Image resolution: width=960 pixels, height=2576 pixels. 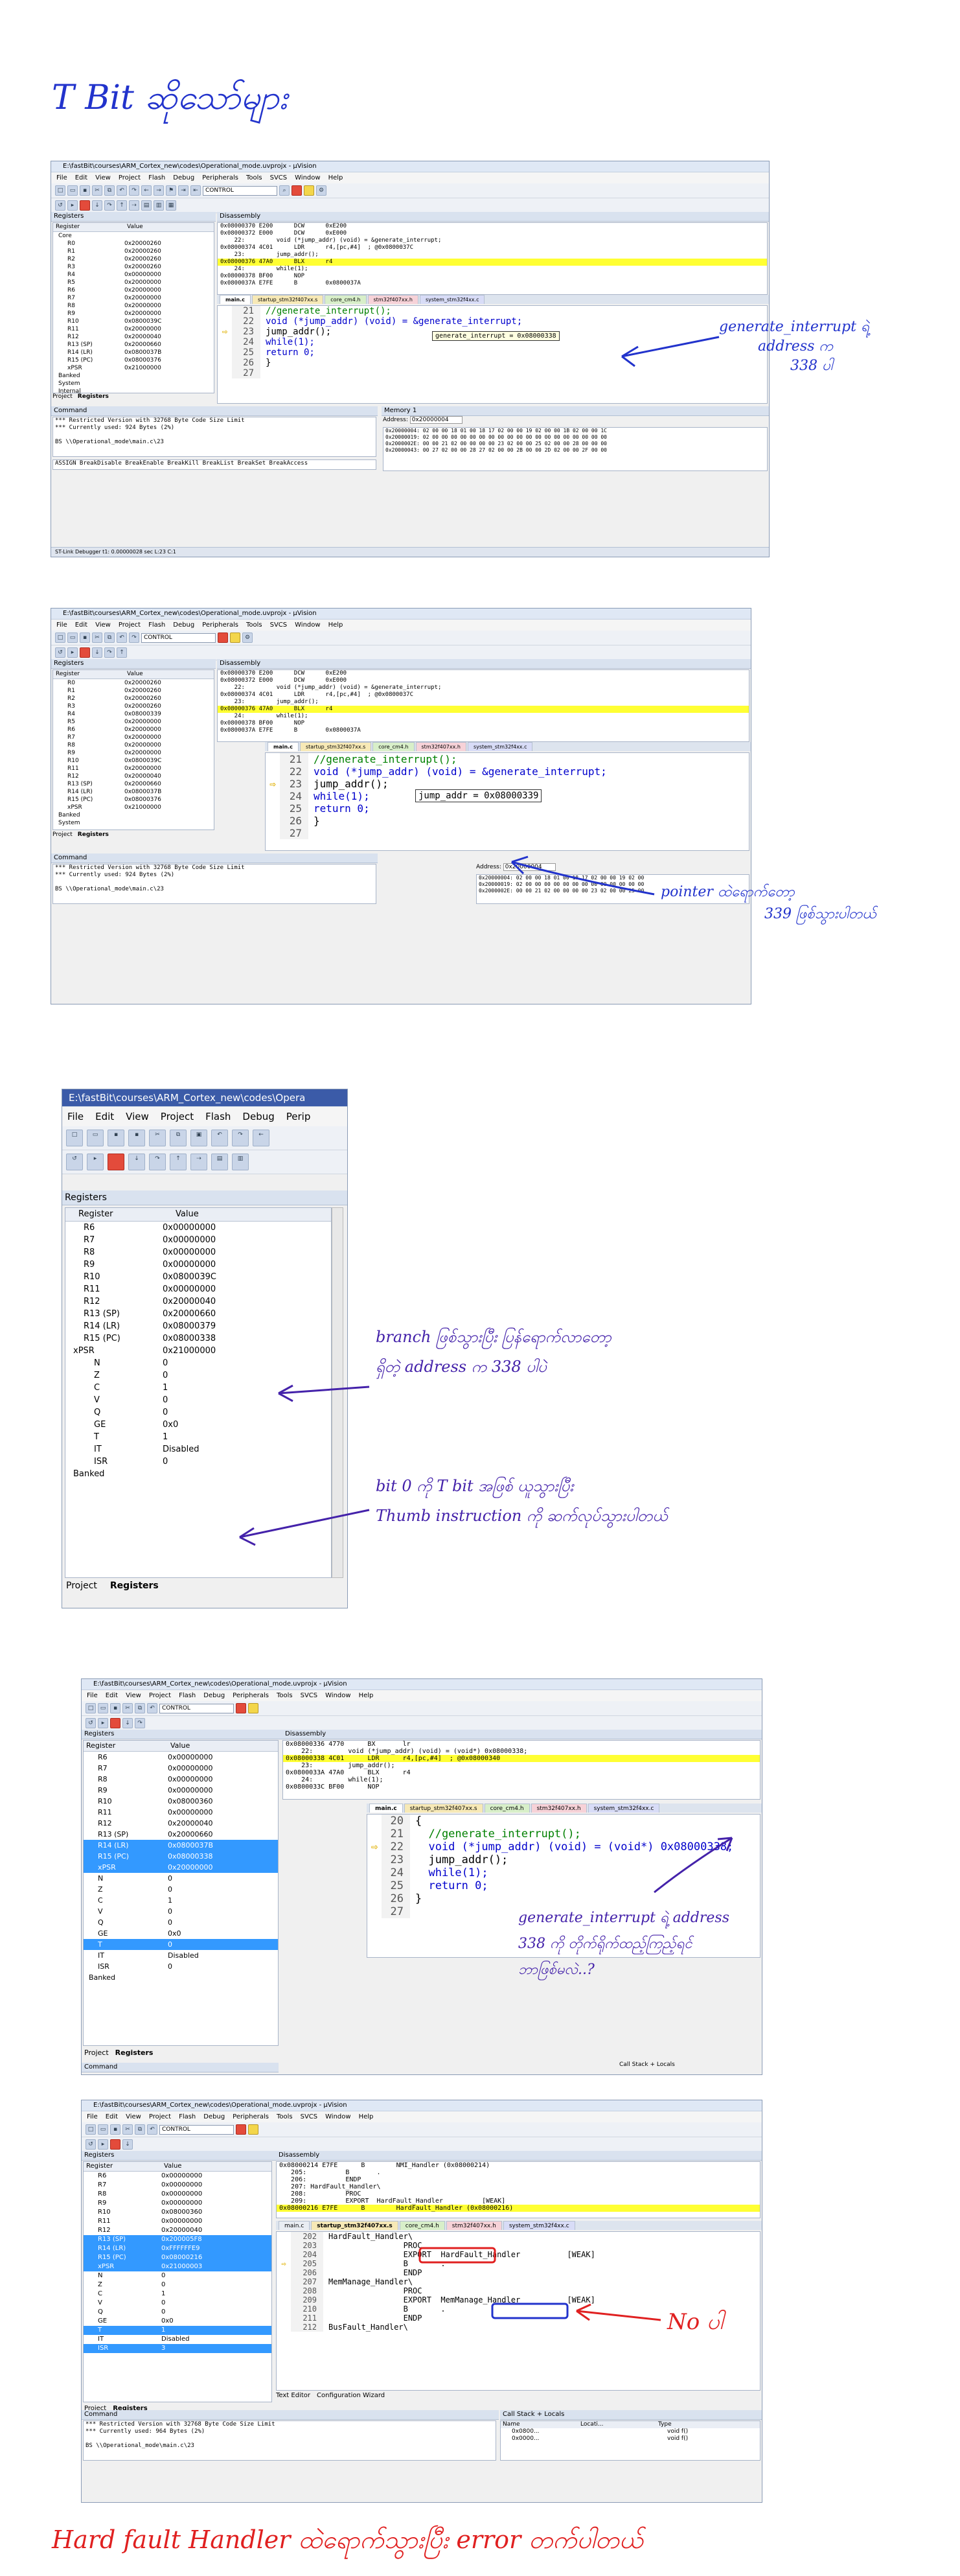 I want to click on register-row: R9 0x00000000, so click(x=177, y=2203).